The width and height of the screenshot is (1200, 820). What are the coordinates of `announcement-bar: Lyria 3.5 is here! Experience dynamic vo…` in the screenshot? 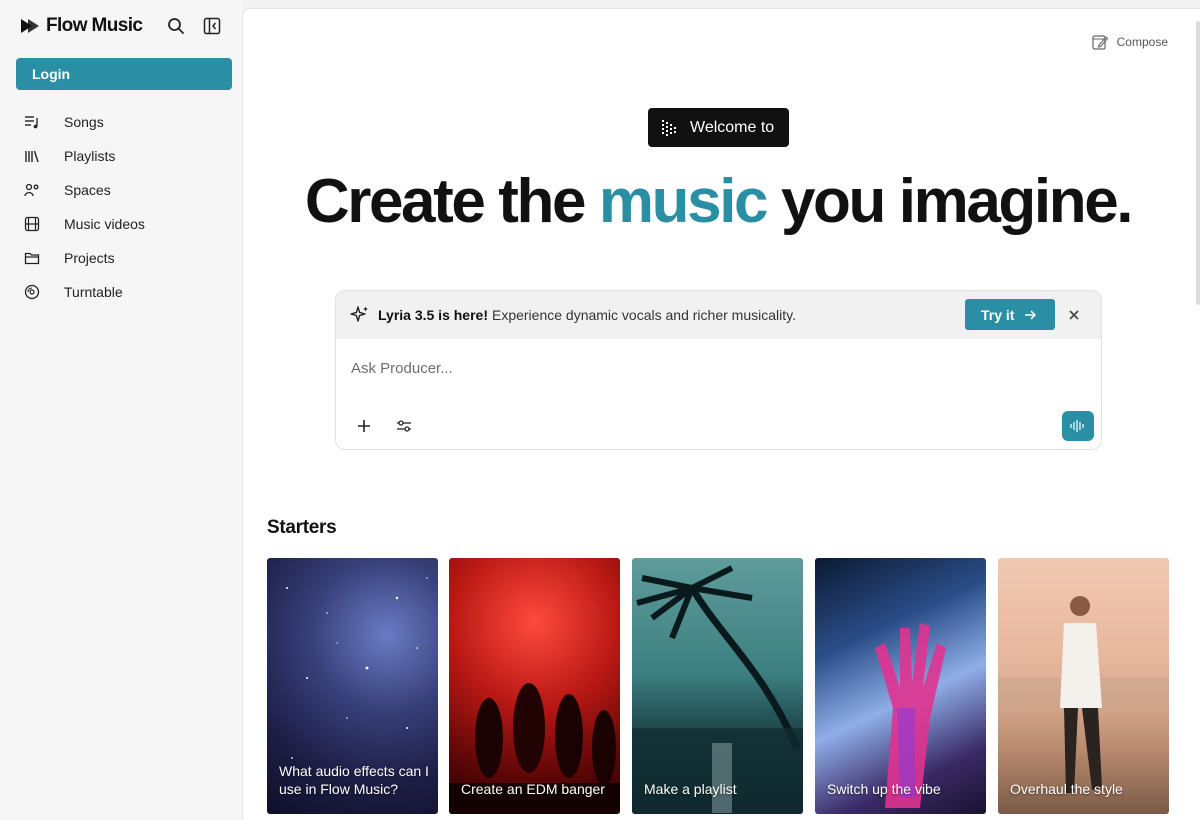 It's located at (718, 315).